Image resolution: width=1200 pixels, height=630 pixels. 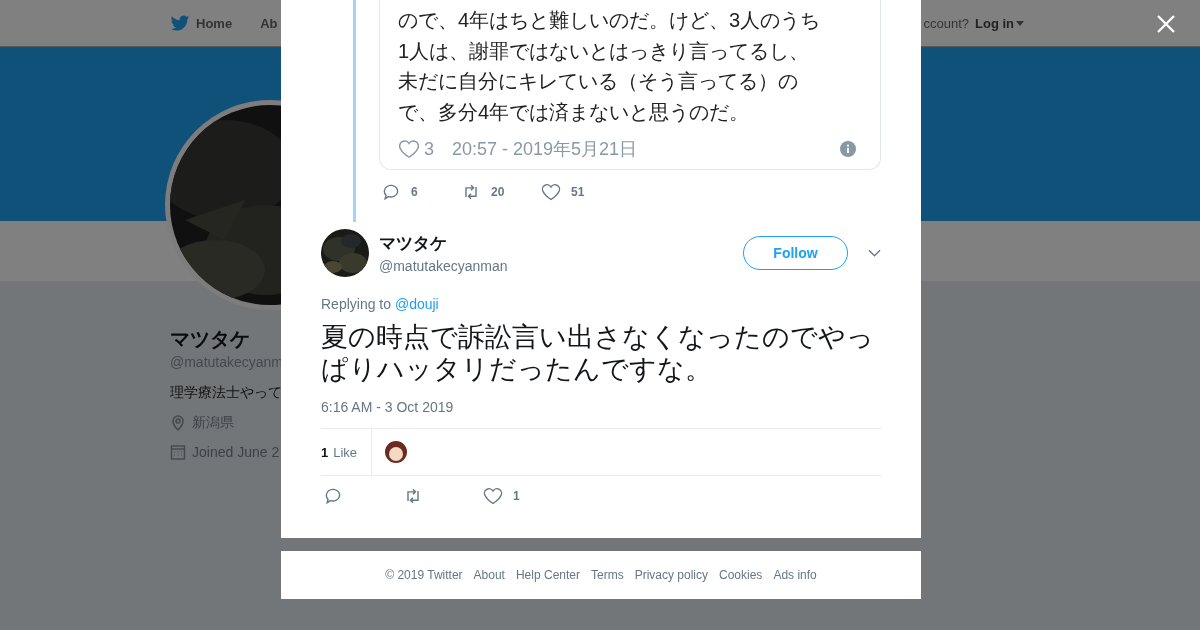 I want to click on retweet-button: 20, so click(x=488, y=192).